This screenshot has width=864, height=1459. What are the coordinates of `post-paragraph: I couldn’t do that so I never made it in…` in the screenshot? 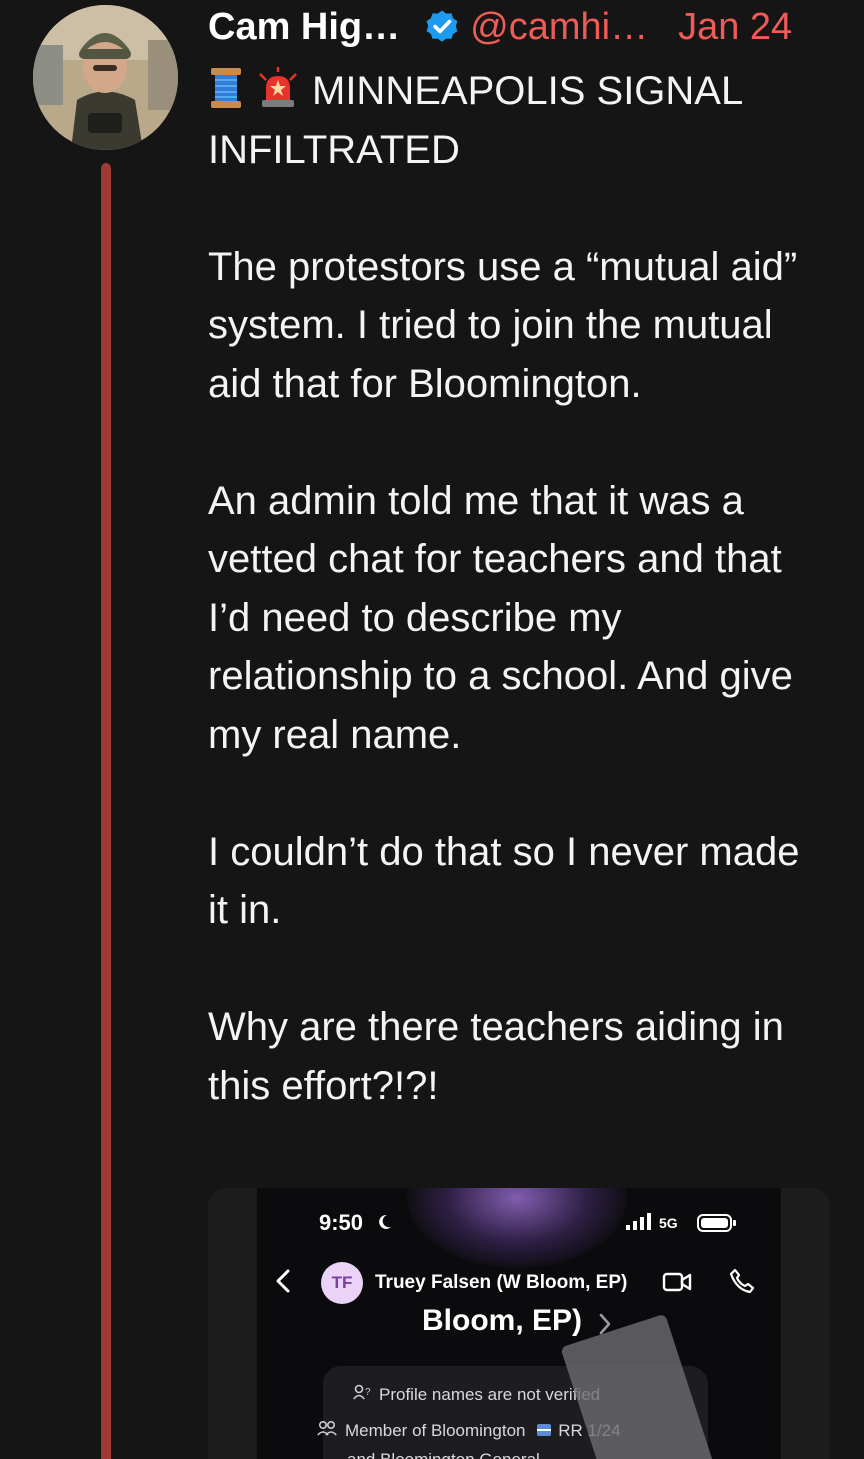 It's located at (504, 881).